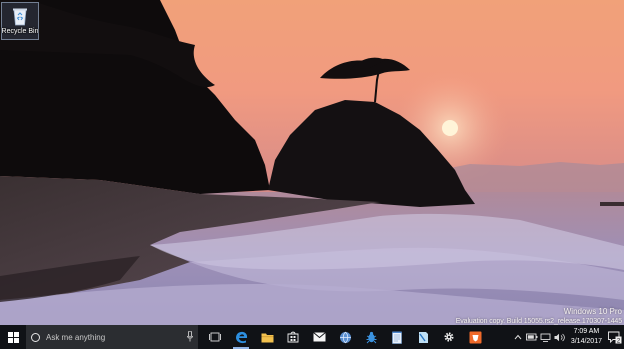 This screenshot has height=349, width=624. I want to click on recycle-bin-icon, so click(20, 17).